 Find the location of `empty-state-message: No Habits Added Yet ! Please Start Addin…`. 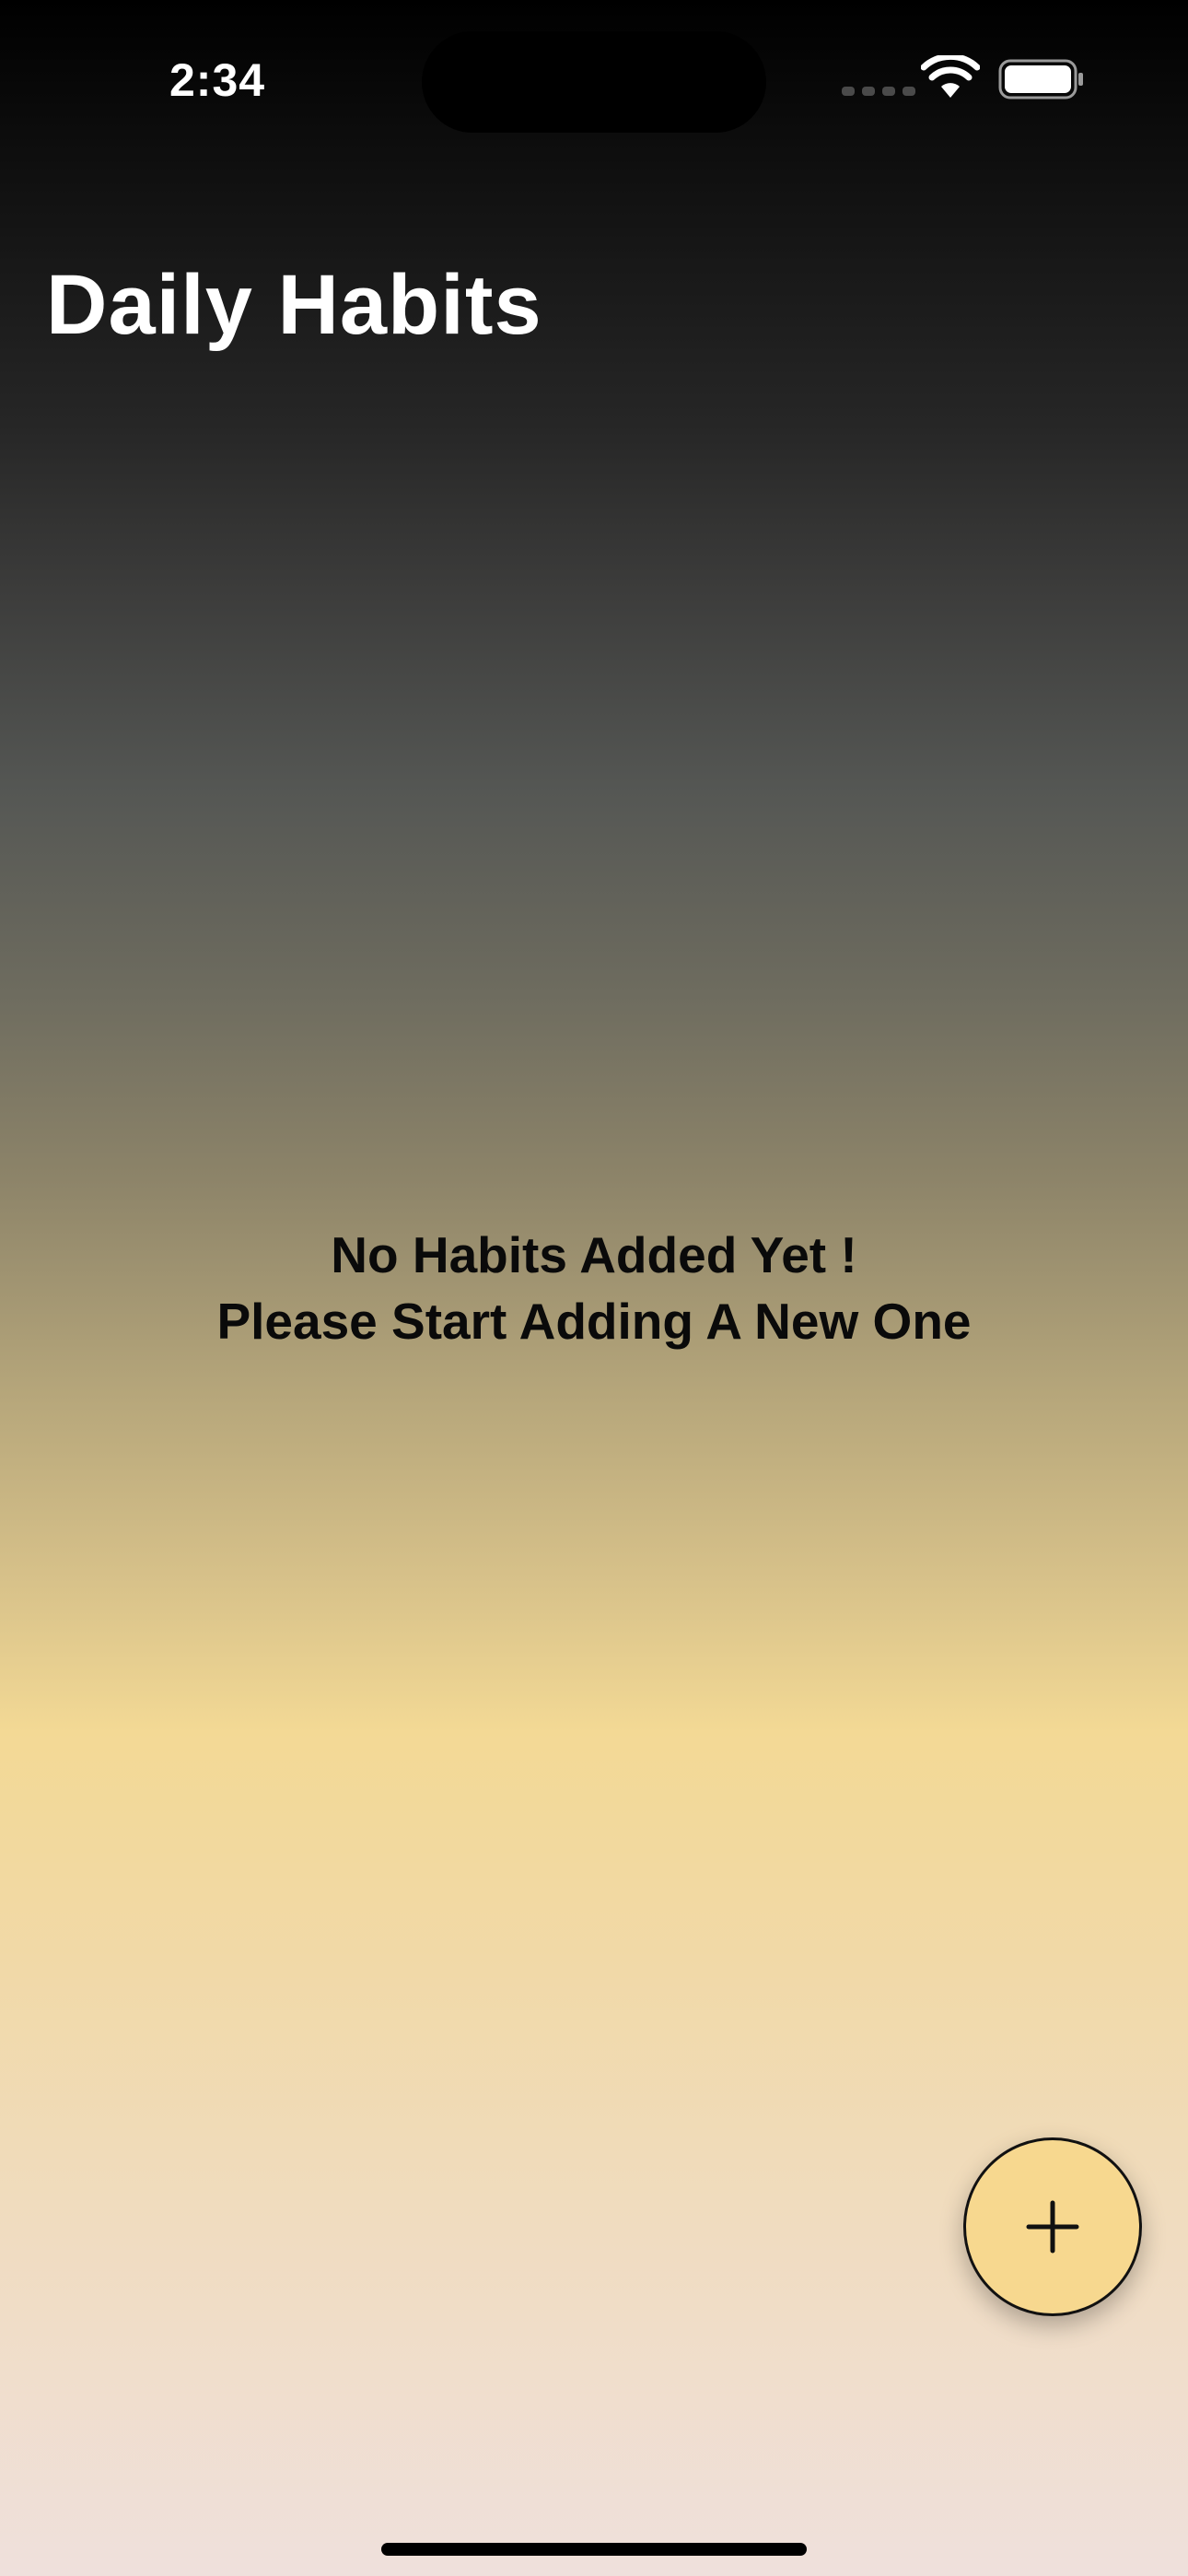

empty-state-message: No Habits Added Yet ! Please Start Addin… is located at coordinates (594, 1288).